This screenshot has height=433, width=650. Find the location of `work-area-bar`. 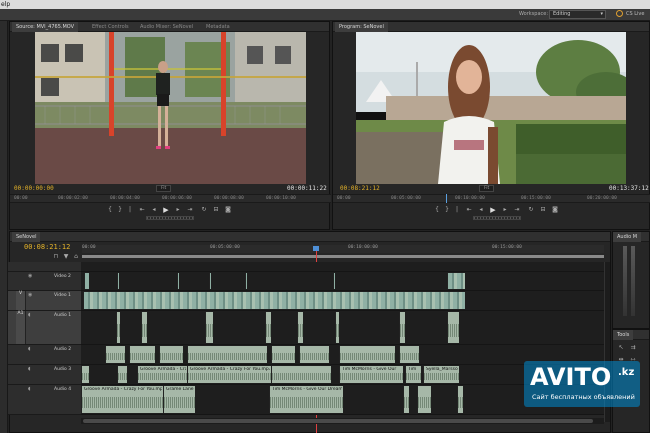

work-area-bar is located at coordinates (343, 256).